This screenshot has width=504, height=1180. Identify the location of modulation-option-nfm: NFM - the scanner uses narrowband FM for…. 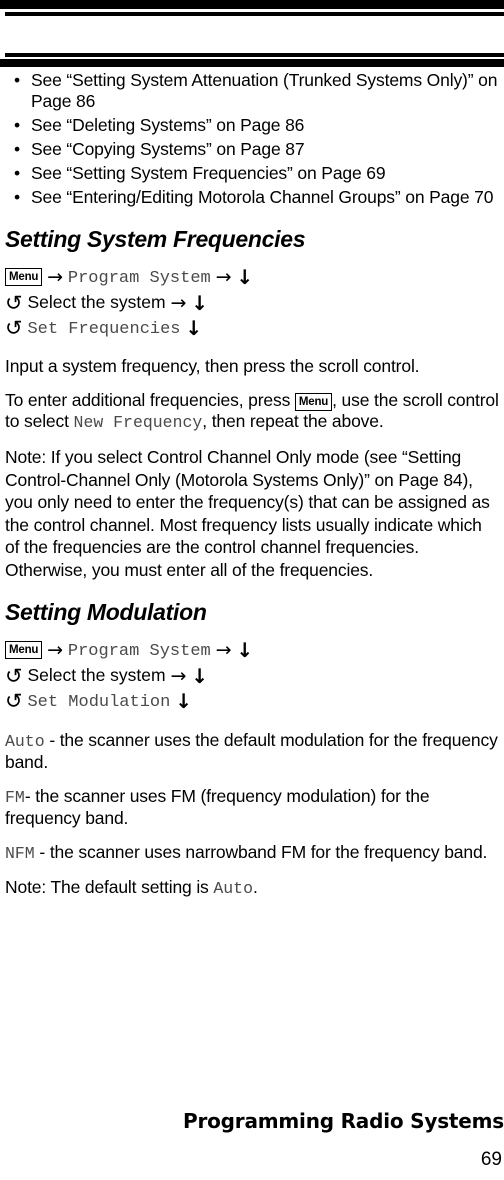
(252, 853).